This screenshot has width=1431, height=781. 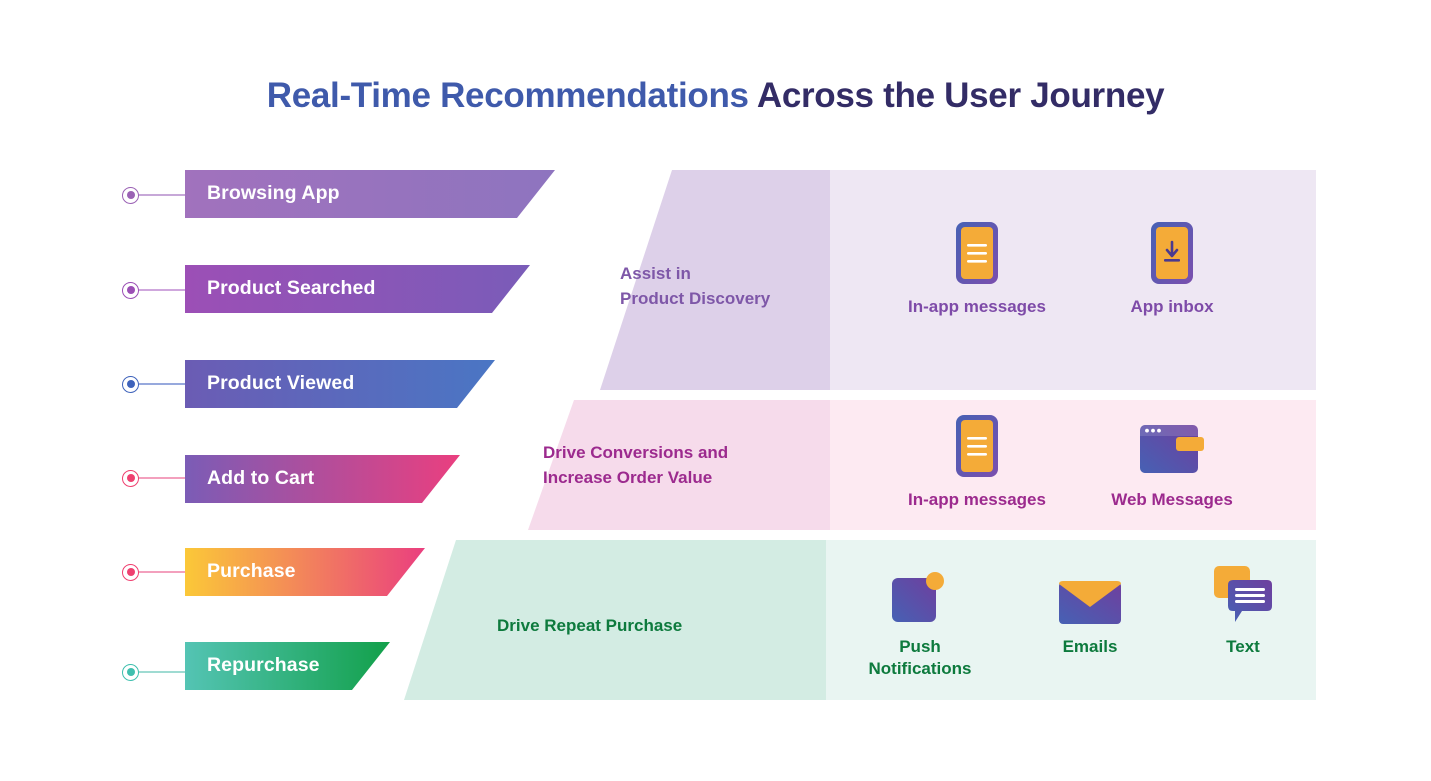 What do you see at coordinates (695, 286) in the screenshot?
I see `outcome-goal-text: Assist in Product Discovery` at bounding box center [695, 286].